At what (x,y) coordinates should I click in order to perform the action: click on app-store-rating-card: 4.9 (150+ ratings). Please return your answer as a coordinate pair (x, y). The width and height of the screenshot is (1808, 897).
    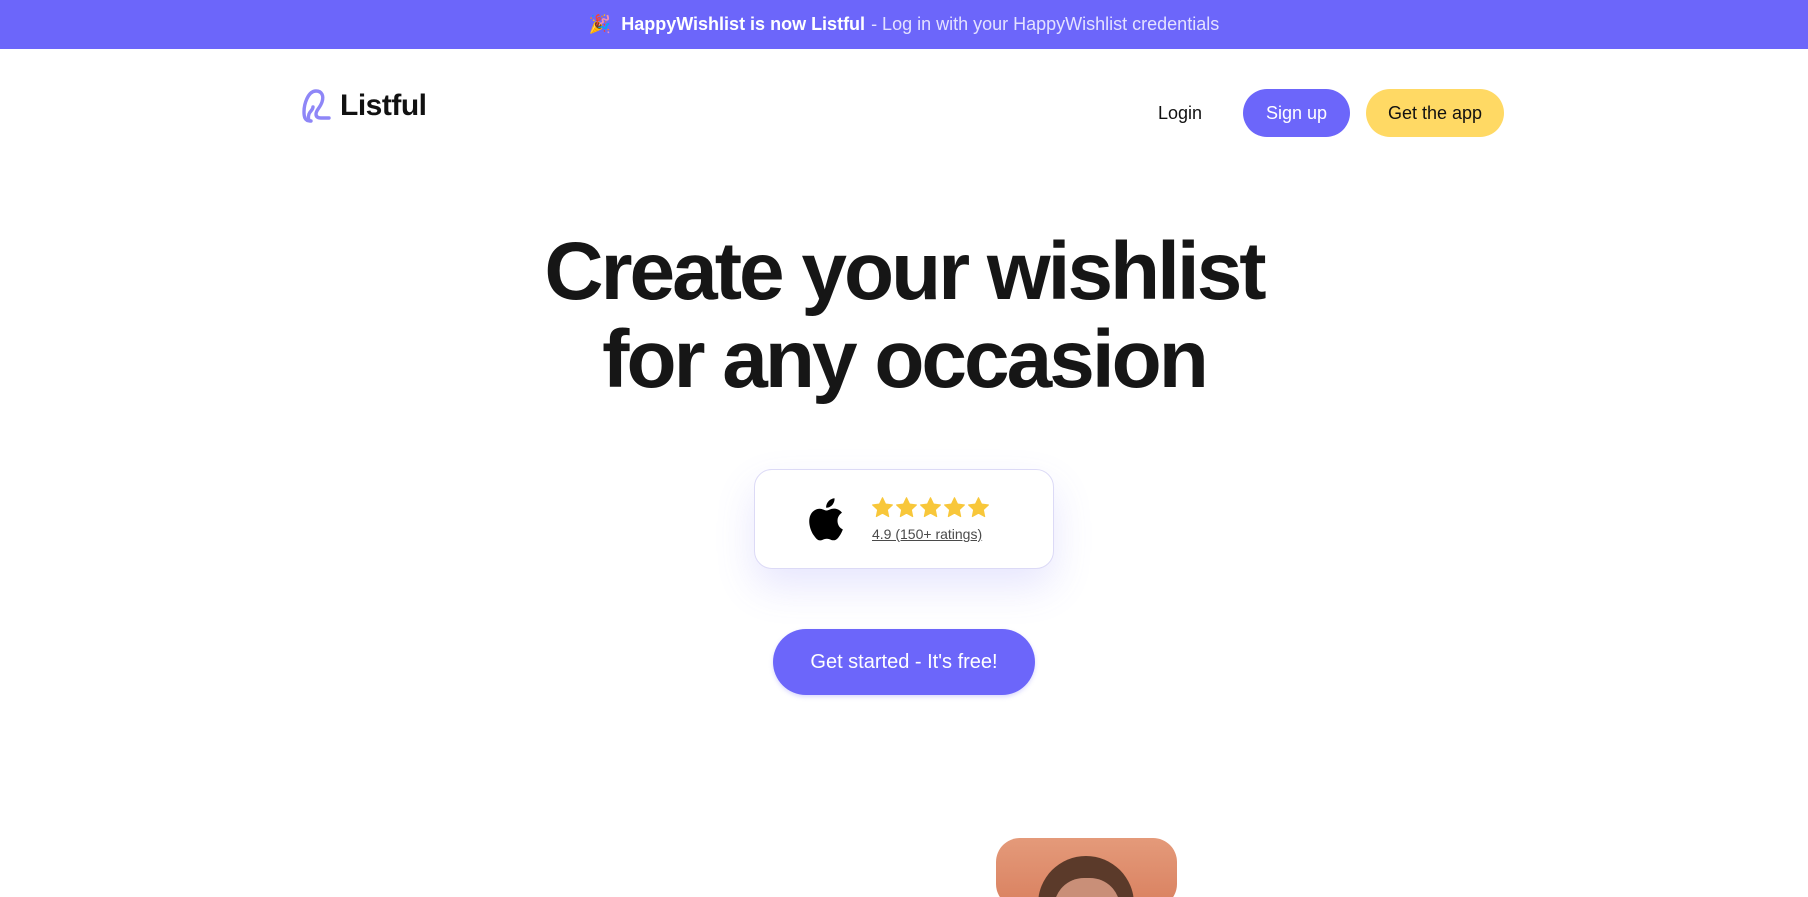
    Looking at the image, I should click on (904, 519).